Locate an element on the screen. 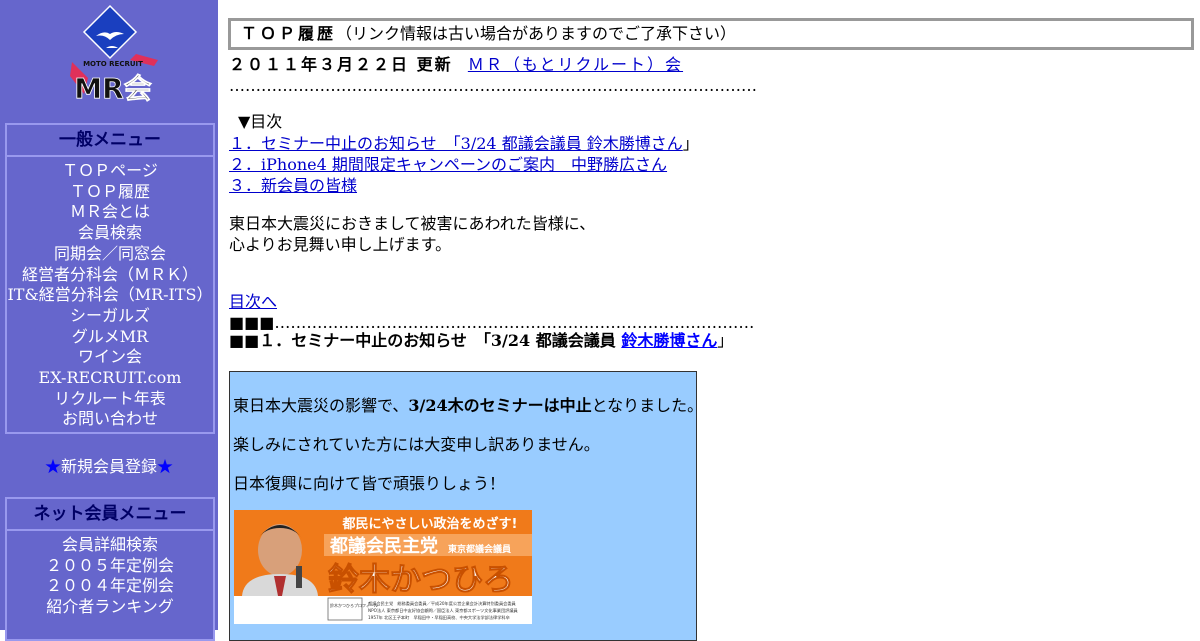  menu-item: IT&経営分科会（MR-ITS） is located at coordinates (110, 295).